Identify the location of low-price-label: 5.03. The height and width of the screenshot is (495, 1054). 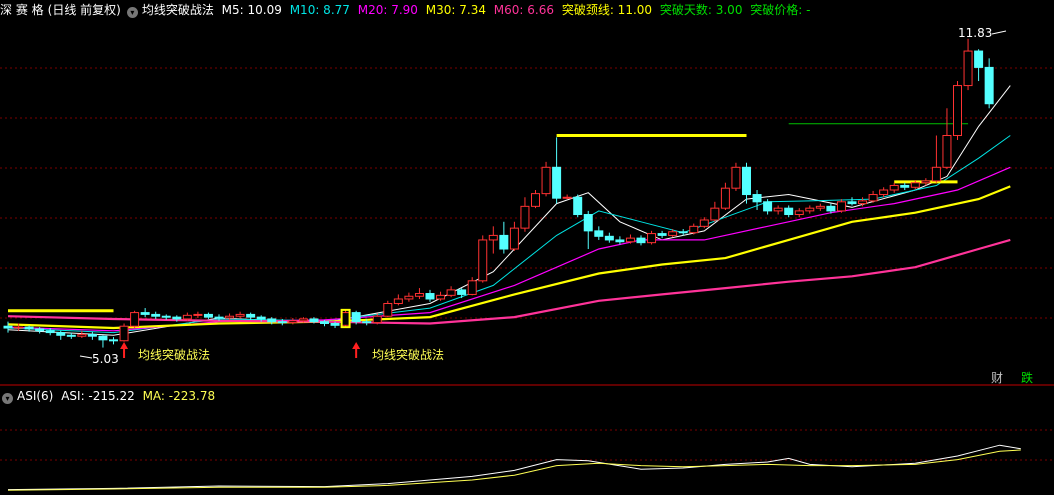
(105, 359).